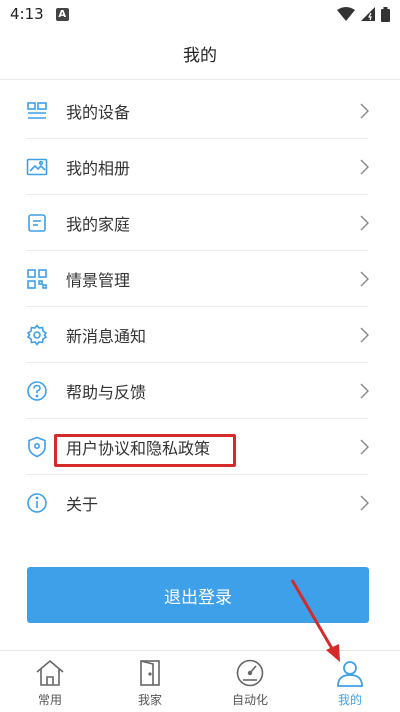  What do you see at coordinates (250, 673) in the screenshot?
I see `speedometer-icon` at bounding box center [250, 673].